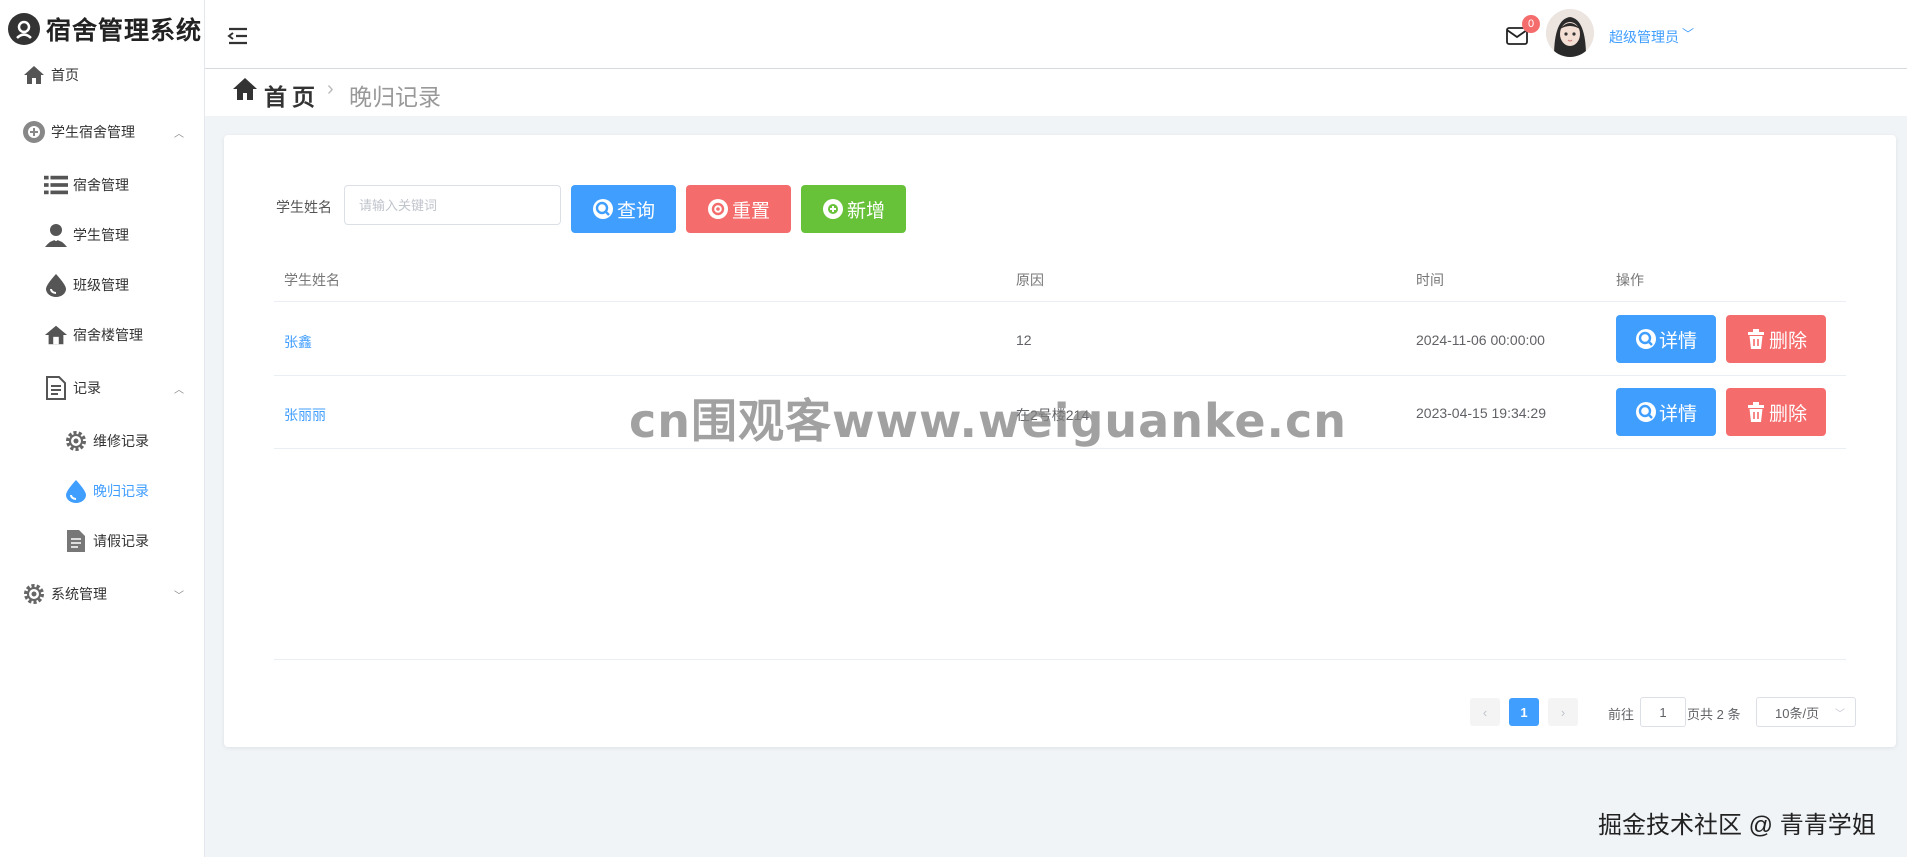 Image resolution: width=1907 pixels, height=857 pixels. Describe the element at coordinates (101, 185) in the screenshot. I see `sidebar-item-label: 宿舍管理` at that location.